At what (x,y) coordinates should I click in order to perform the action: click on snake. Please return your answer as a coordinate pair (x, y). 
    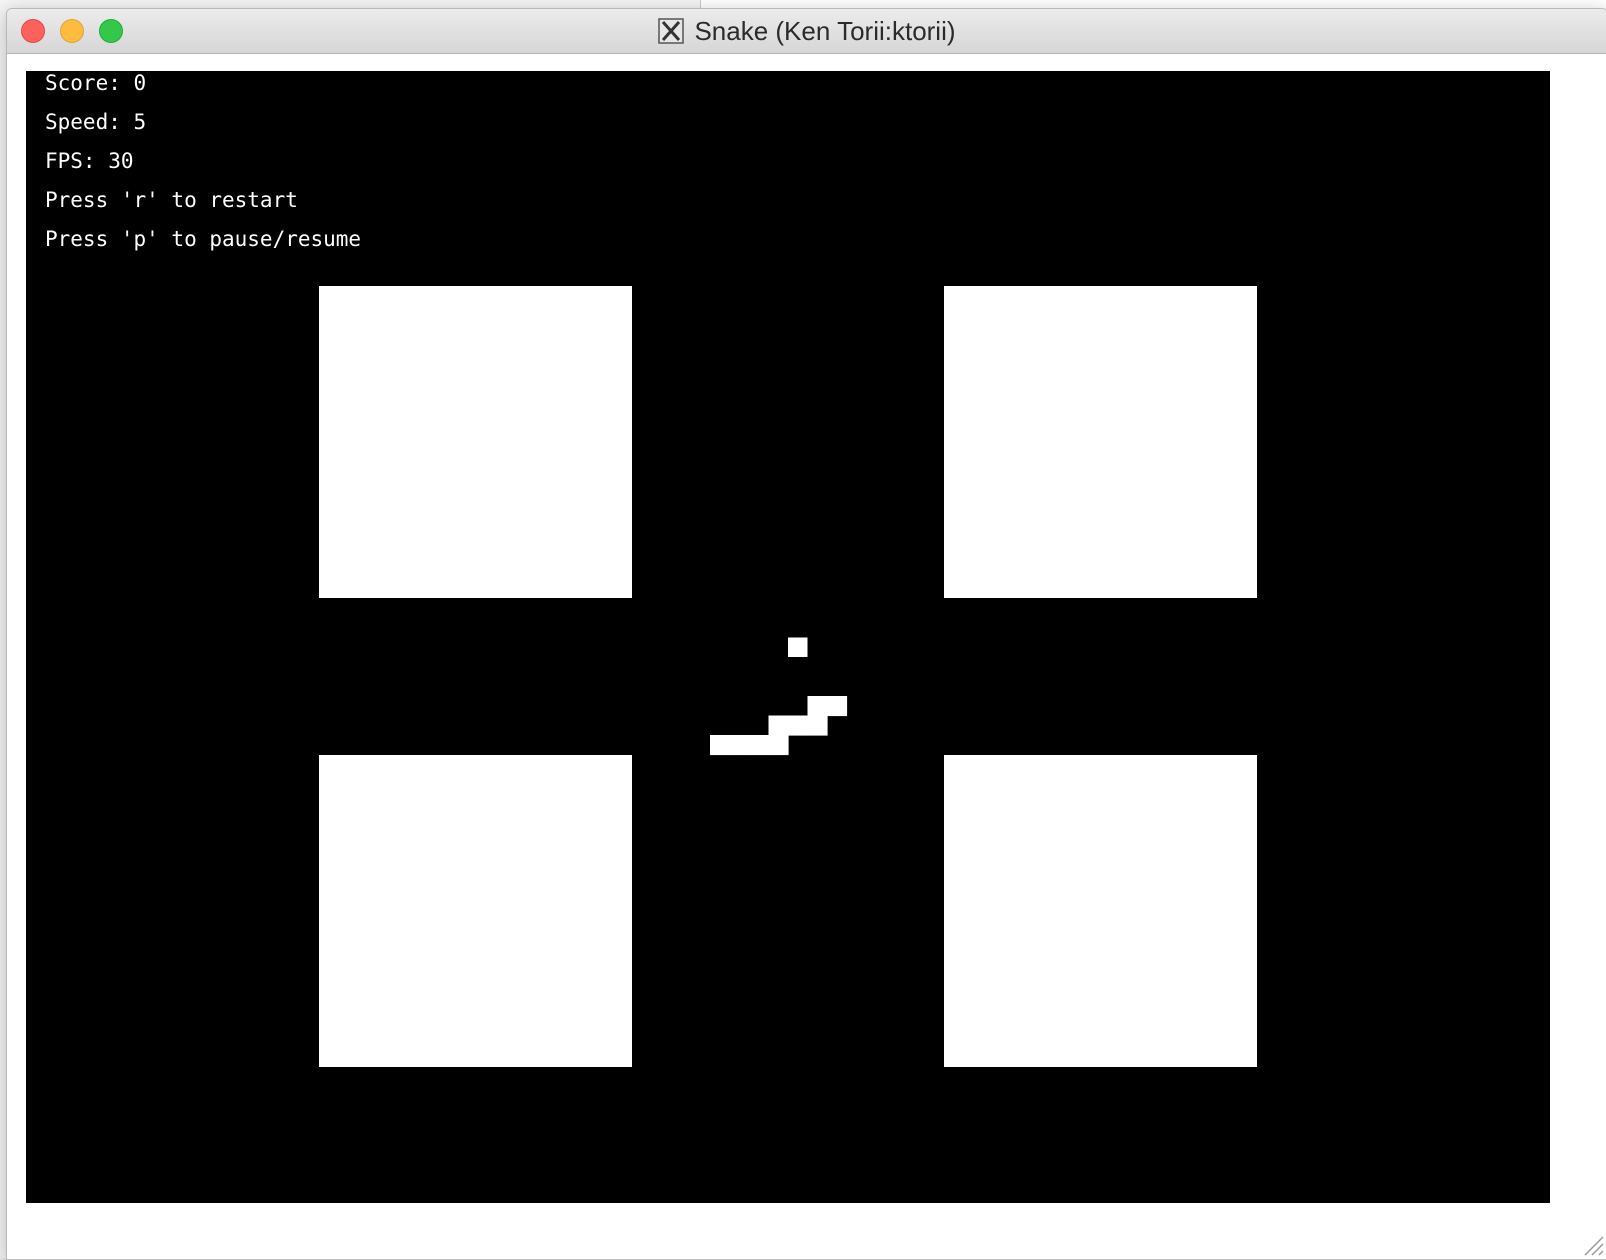
    Looking at the image, I should click on (779, 696).